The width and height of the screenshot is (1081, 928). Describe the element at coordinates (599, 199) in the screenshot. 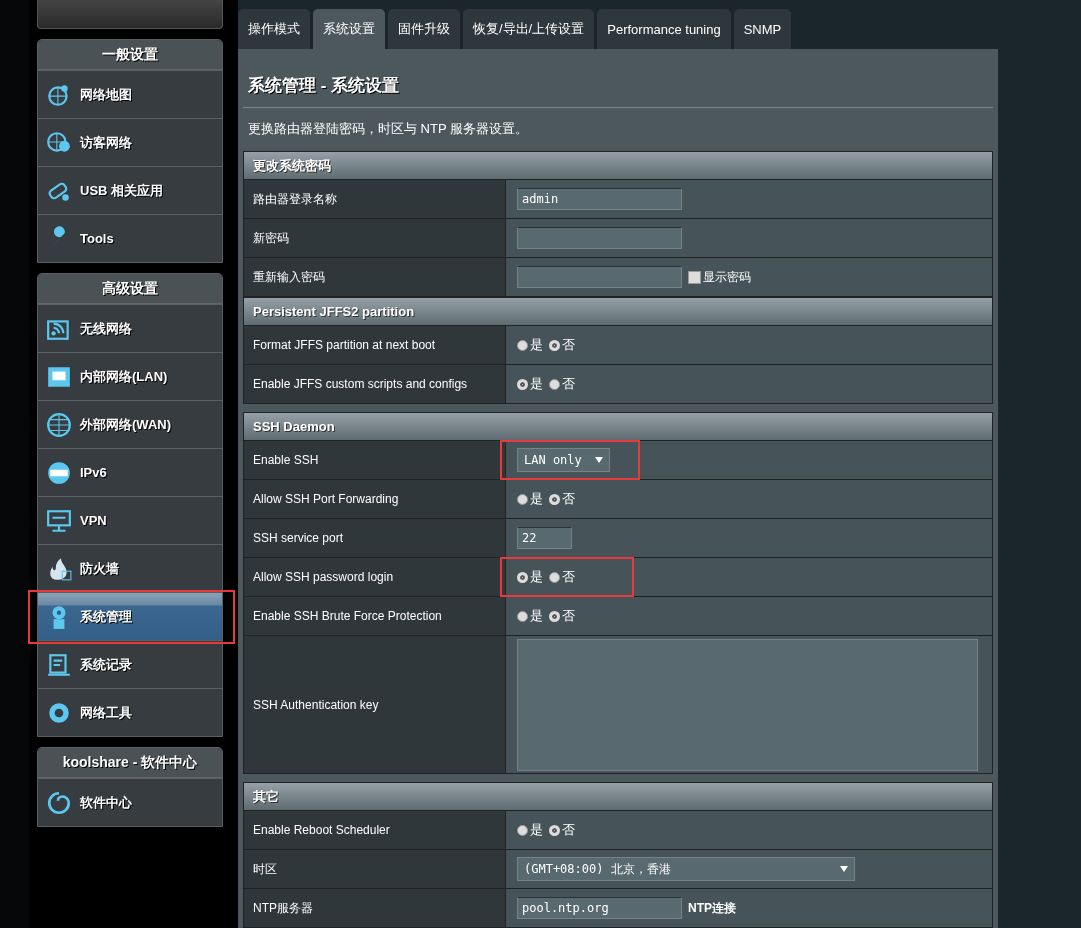

I see `text-field: admin` at that location.